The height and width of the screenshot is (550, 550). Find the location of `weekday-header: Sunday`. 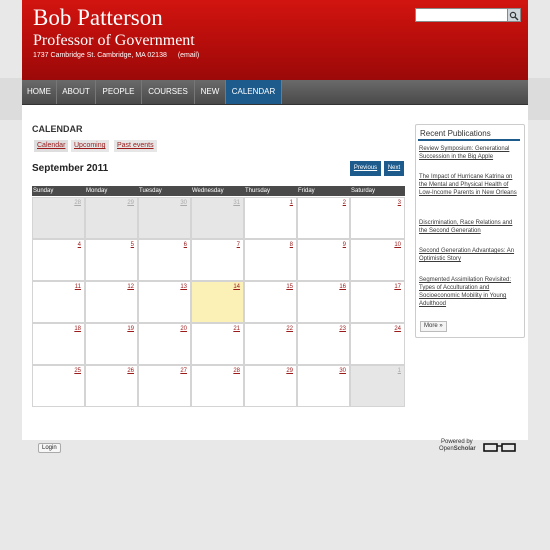

weekday-header: Sunday is located at coordinates (58, 191).